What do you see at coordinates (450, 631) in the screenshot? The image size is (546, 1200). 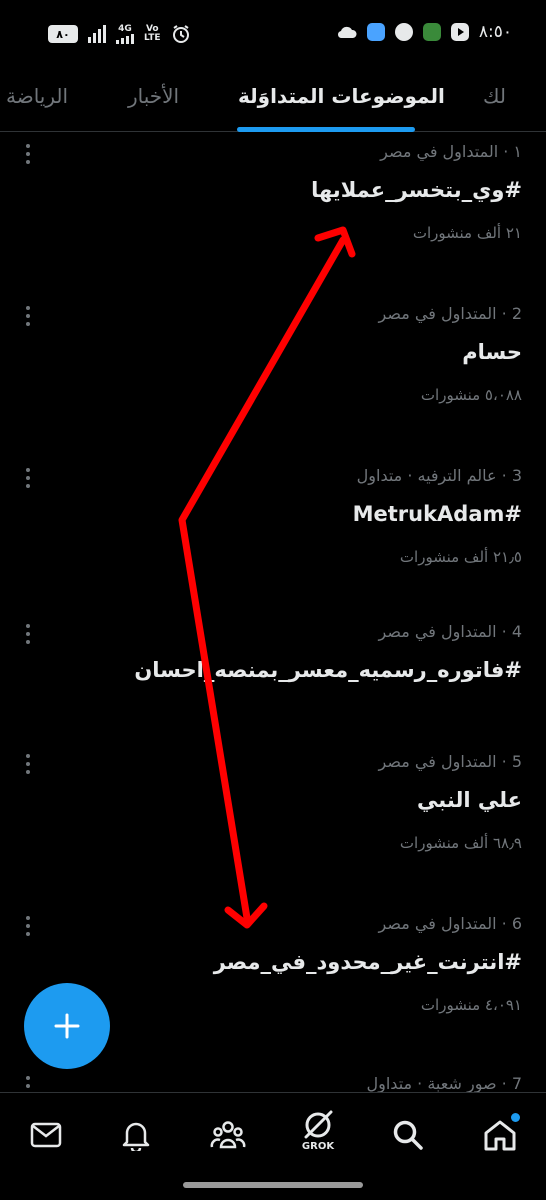 I see `trend-meta: 4 · المتداول في مصر` at bounding box center [450, 631].